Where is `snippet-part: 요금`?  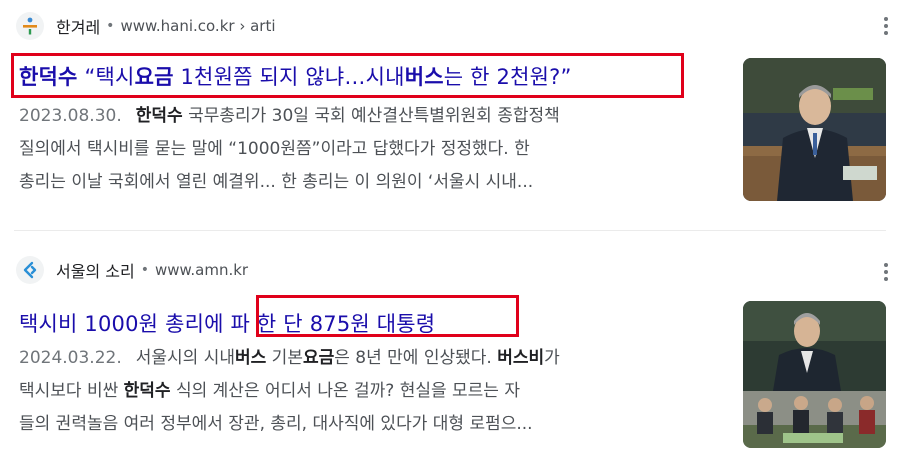
snippet-part: 요금 is located at coordinates (318, 358).